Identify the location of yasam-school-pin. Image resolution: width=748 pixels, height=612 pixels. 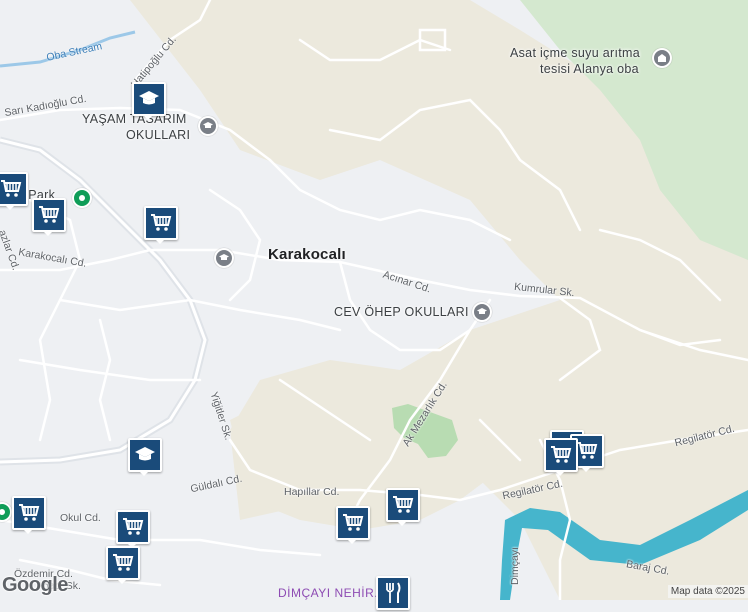
(208, 126).